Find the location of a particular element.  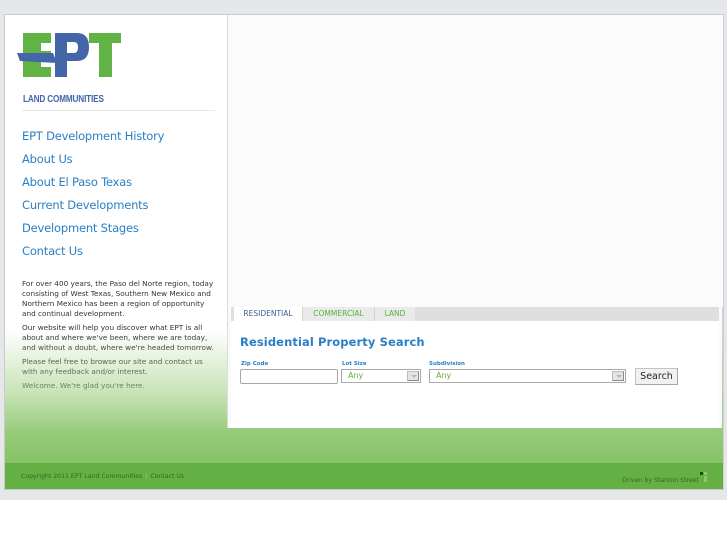

zip-code-label: Zip Code is located at coordinates (255, 364).